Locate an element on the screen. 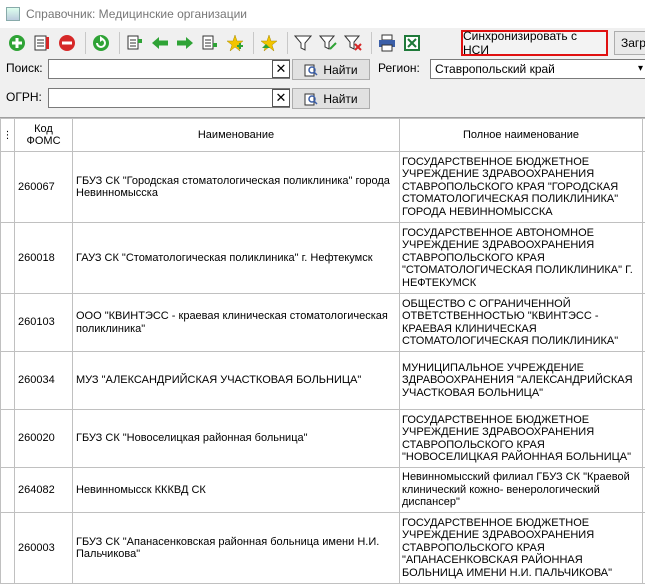 This screenshot has height=584, width=645. row-selector-header: ⋮ is located at coordinates (7, 135).